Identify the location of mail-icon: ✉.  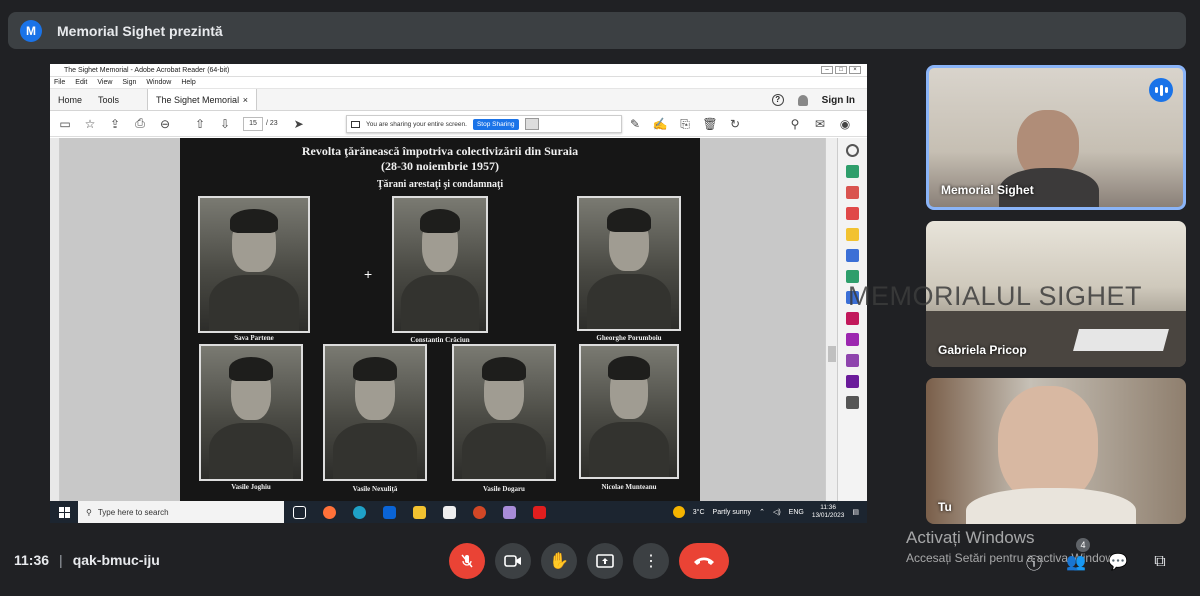
(820, 124).